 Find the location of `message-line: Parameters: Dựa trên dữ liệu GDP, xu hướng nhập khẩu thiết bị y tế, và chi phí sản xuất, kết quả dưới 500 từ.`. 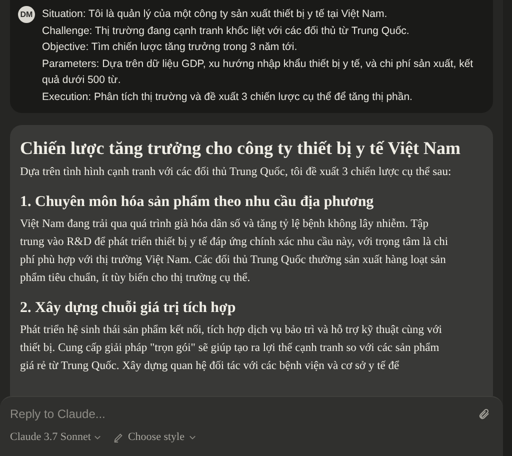

message-line: Parameters: Dựa trên dữ liệu GDP, xu hướng nhập khẩu thiết bị y tế, và chi phí sản xuất, kết quả dưới 500 từ. is located at coordinates (258, 72).